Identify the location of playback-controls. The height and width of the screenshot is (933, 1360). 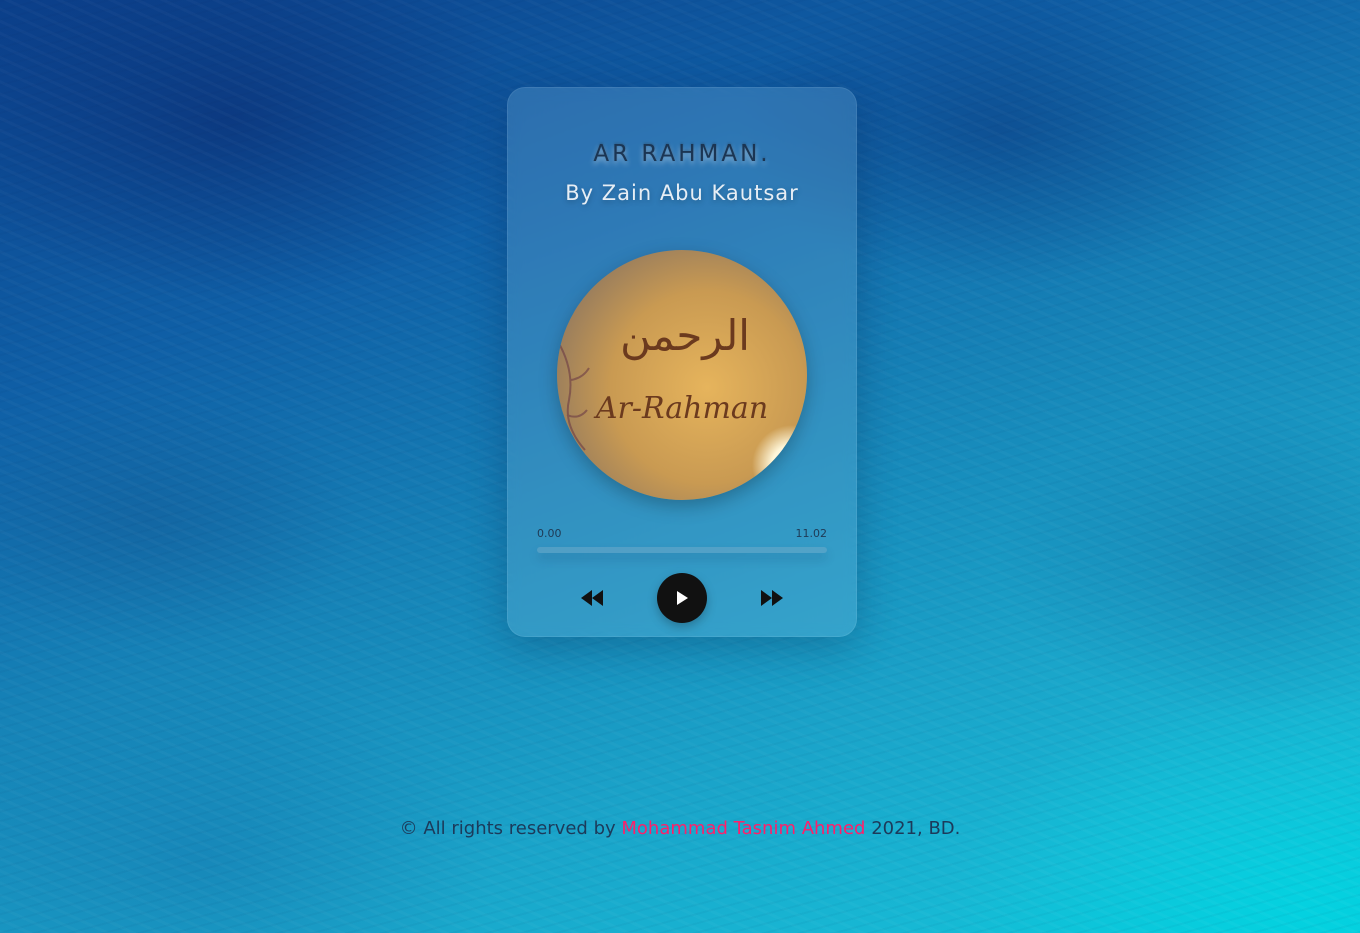
(682, 598).